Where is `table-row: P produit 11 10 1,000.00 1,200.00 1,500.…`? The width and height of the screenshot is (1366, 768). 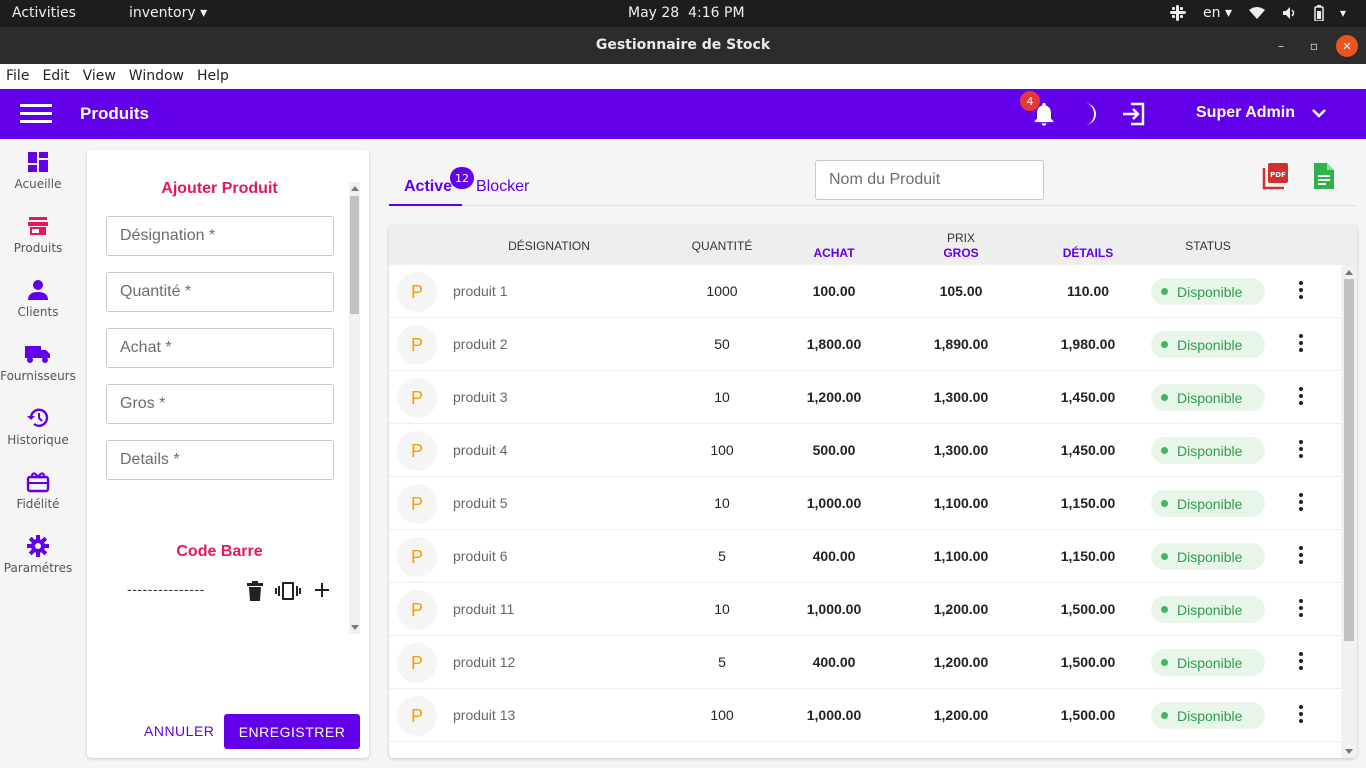
table-row: P produit 11 10 1,000.00 1,200.00 1,500.… is located at coordinates (865, 609).